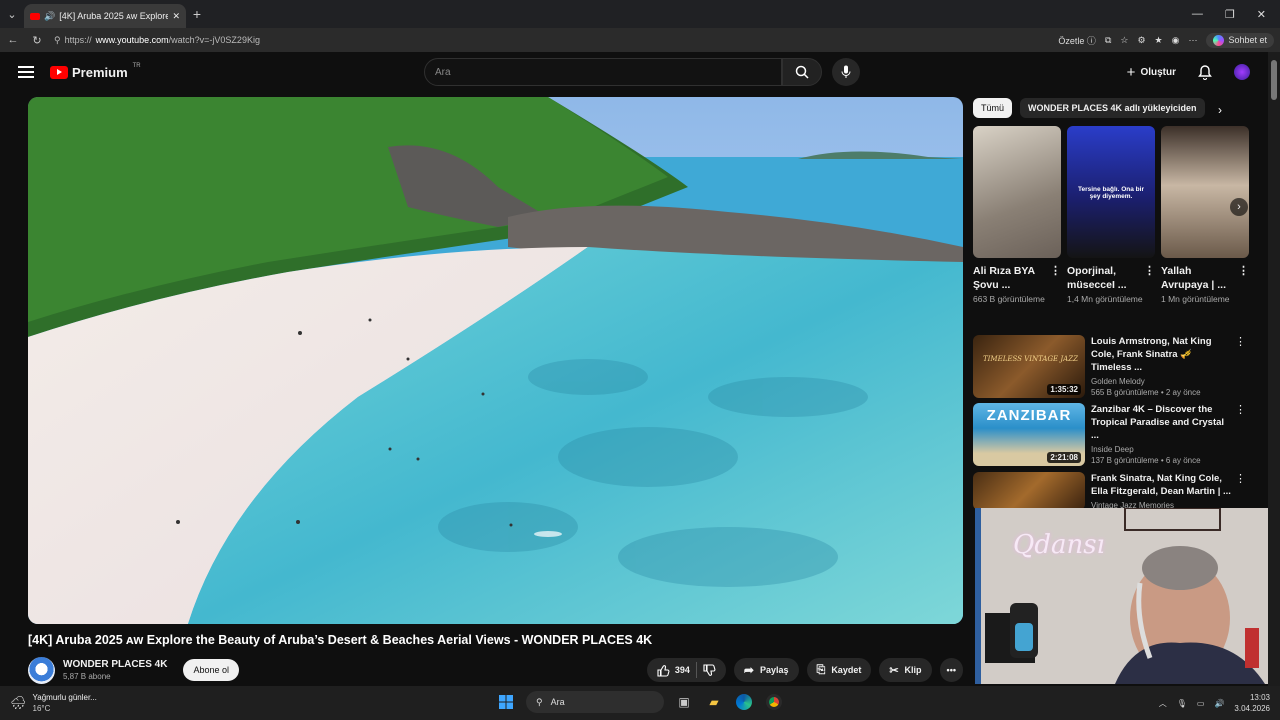 This screenshot has width=1280, height=720. Describe the element at coordinates (114, 16) in the screenshot. I see `tab-title: [4K] Aruba 2025 ᴀᴡ Explore t` at that location.